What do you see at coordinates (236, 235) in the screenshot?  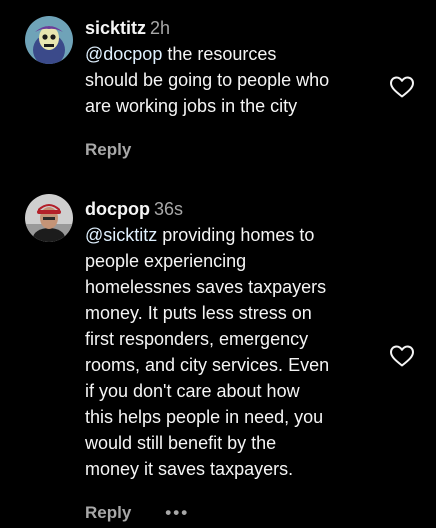 I see `comment-text-line: providing homes to` at bounding box center [236, 235].